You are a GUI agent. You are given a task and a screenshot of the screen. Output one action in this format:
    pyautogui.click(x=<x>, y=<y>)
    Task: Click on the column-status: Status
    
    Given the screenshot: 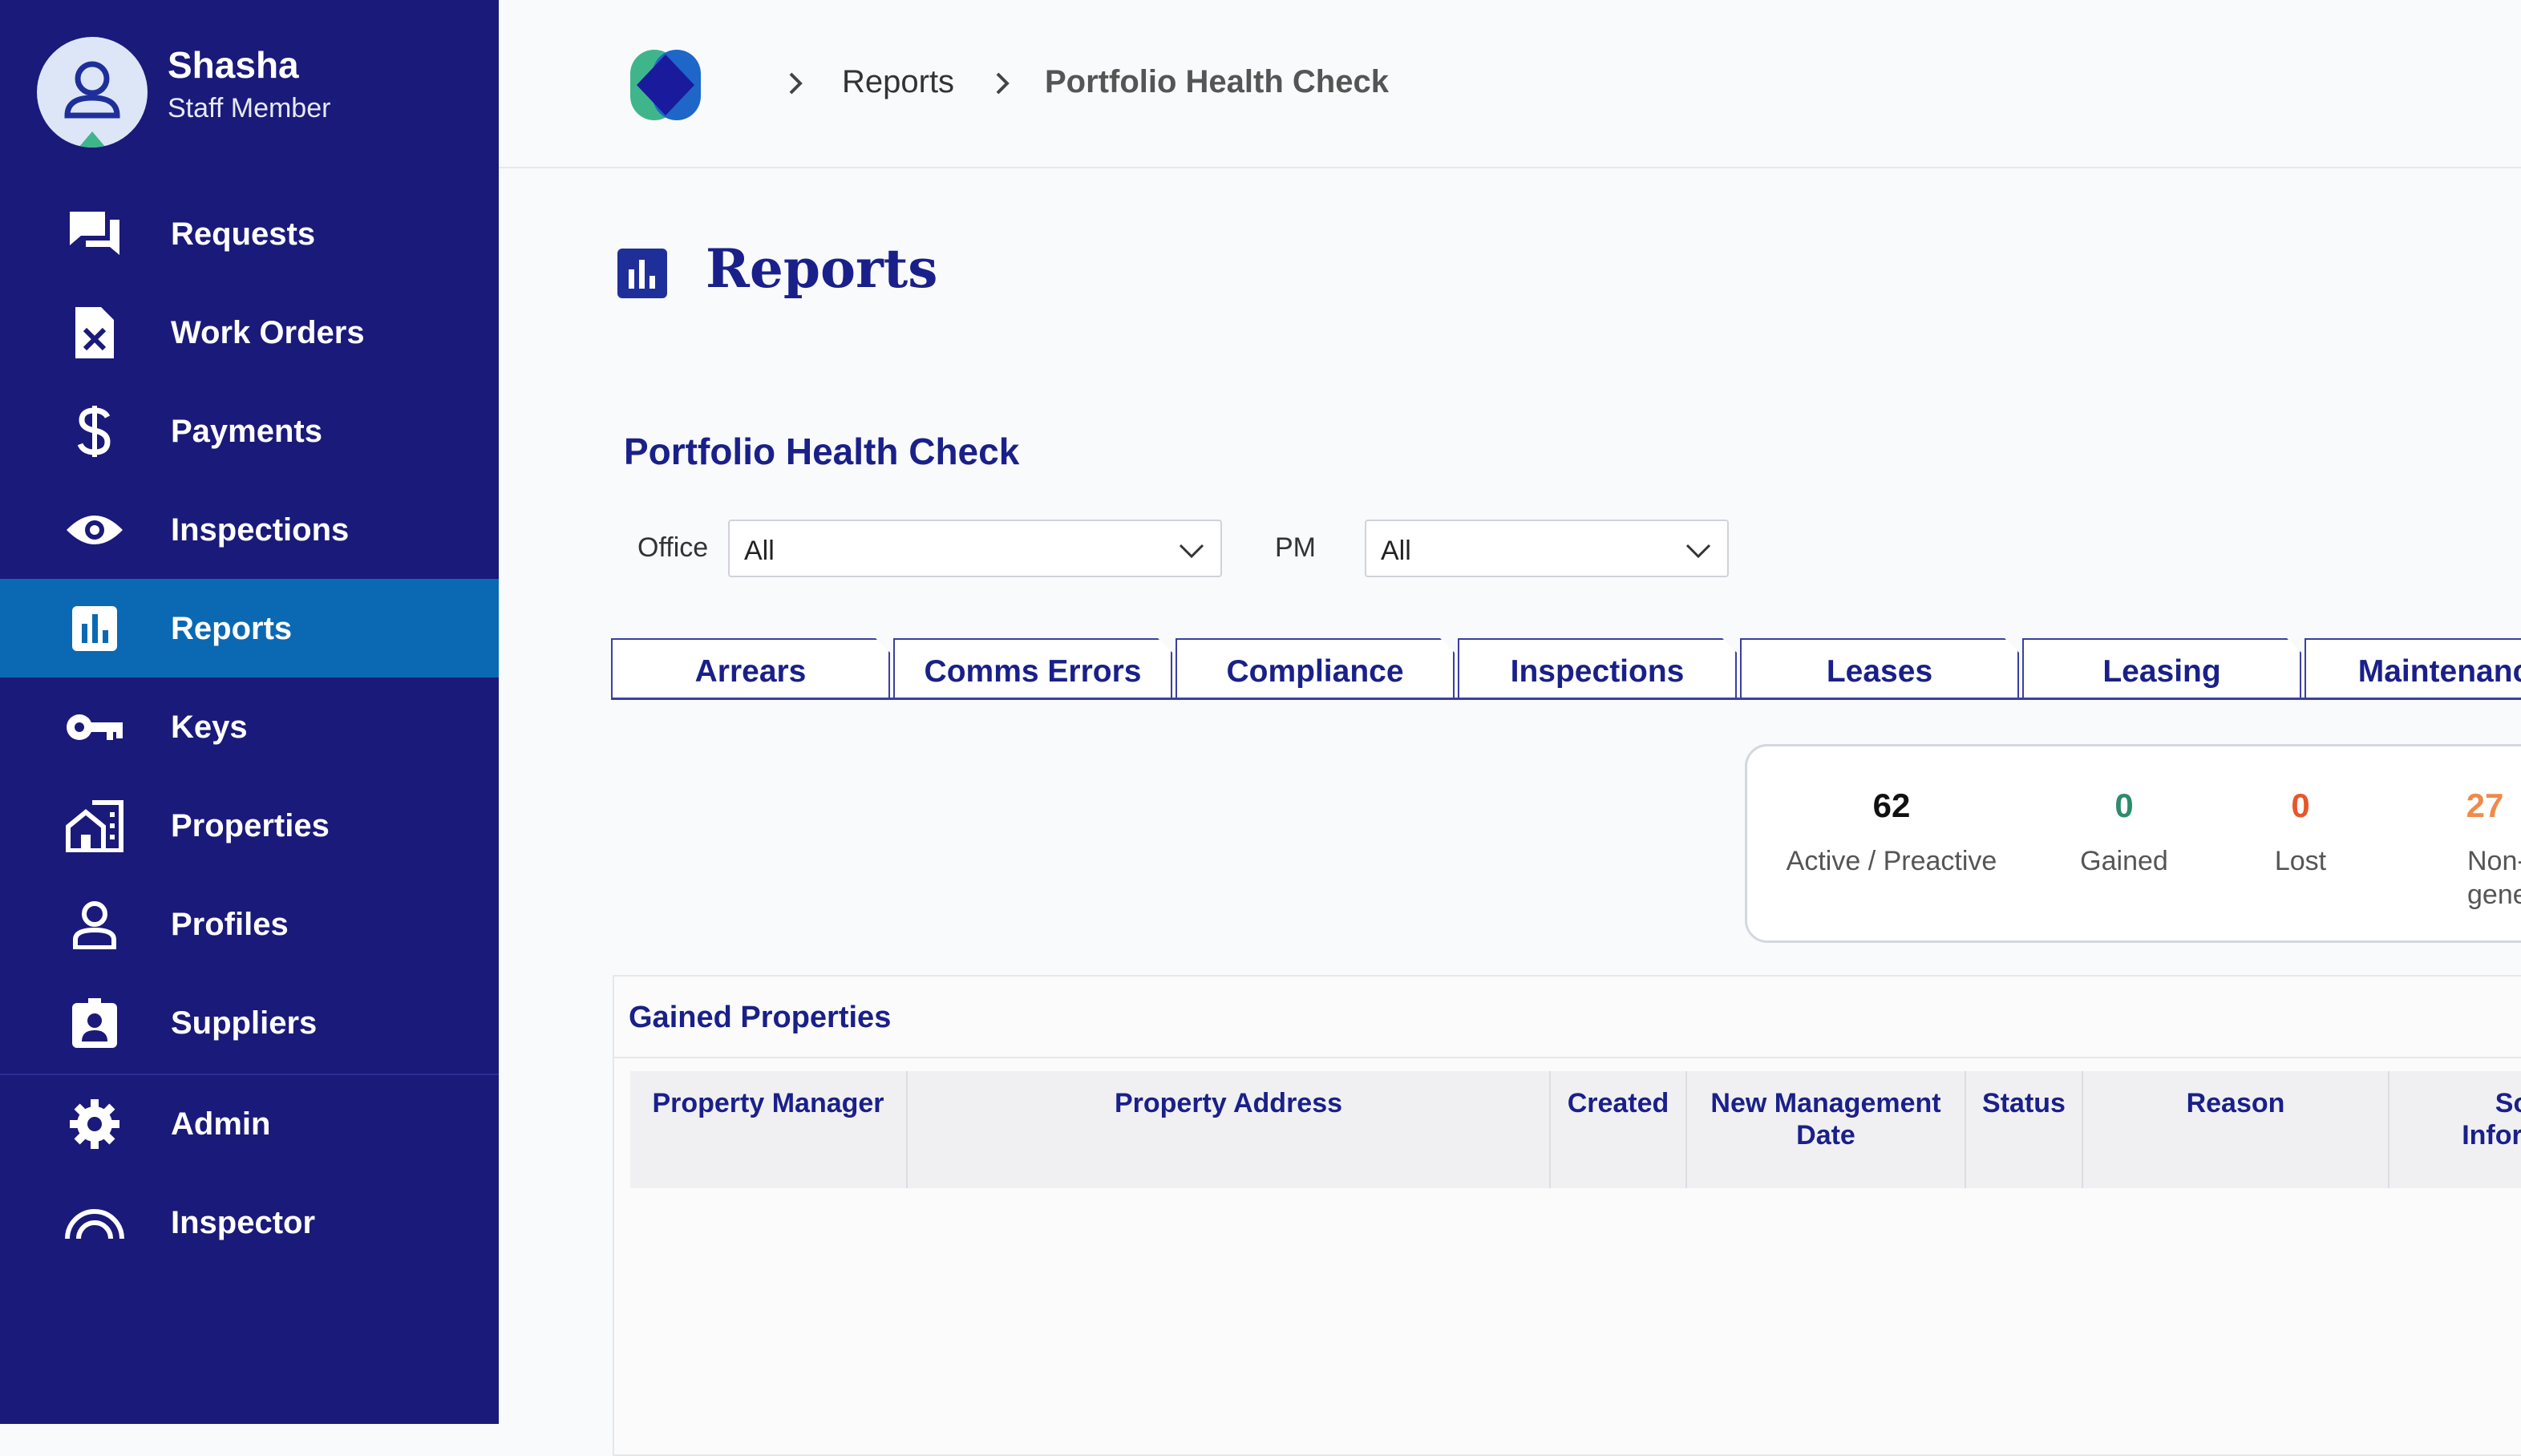 What is the action you would take?
    pyautogui.click(x=2024, y=1129)
    